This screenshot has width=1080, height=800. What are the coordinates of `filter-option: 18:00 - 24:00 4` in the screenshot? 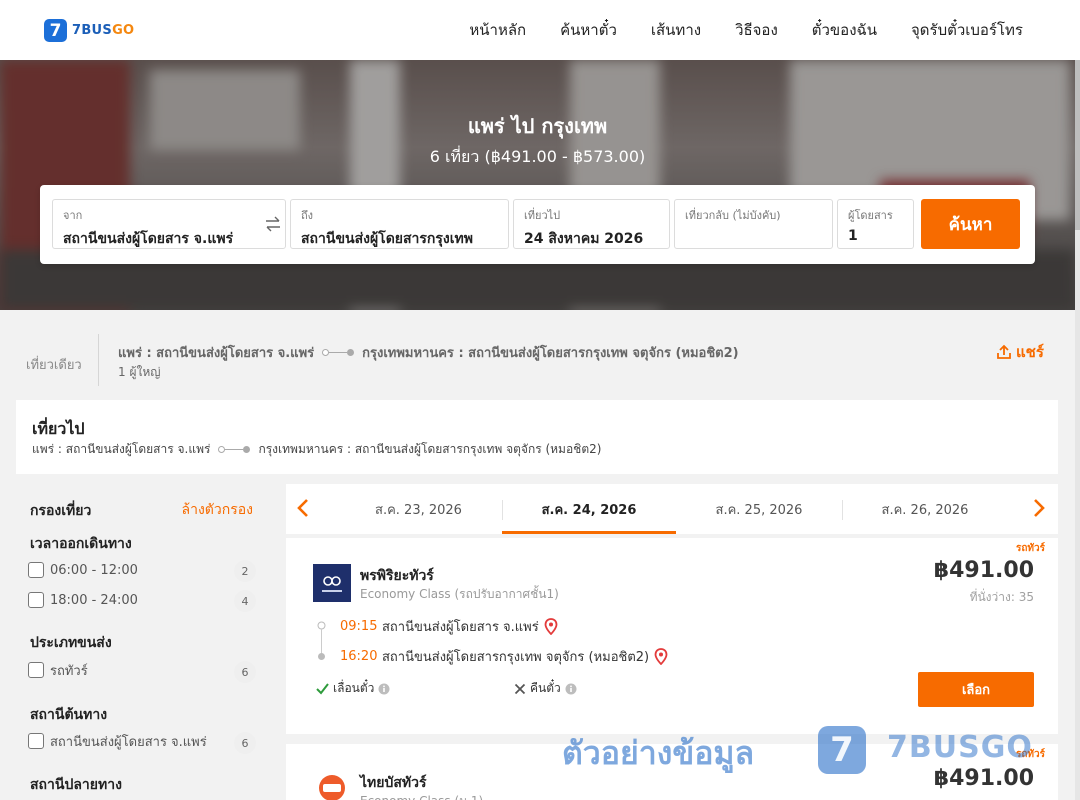 It's located at (142, 600).